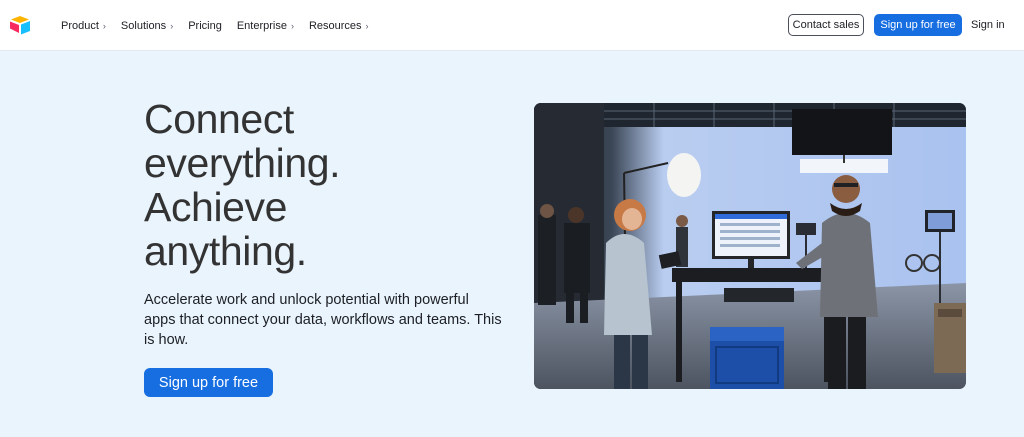  What do you see at coordinates (988, 25) in the screenshot?
I see `sign-in-link: Sign in` at bounding box center [988, 25].